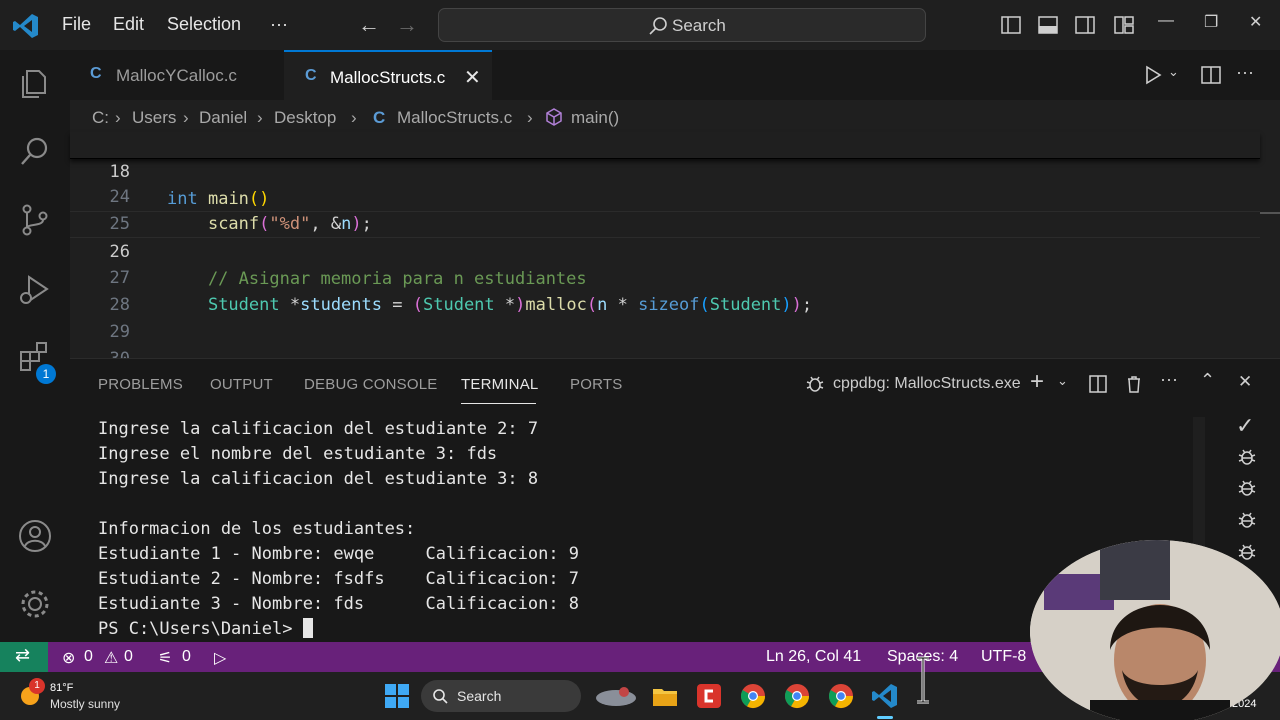  What do you see at coordinates (200, 629) in the screenshot?
I see `terminal-prompt: PS C:\Users\Daniel>` at bounding box center [200, 629].